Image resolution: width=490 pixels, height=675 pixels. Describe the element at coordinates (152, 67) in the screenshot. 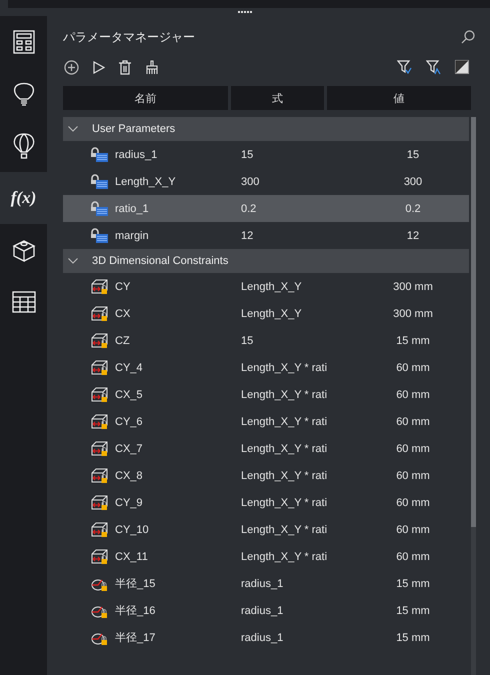

I see `brush-icon` at that location.